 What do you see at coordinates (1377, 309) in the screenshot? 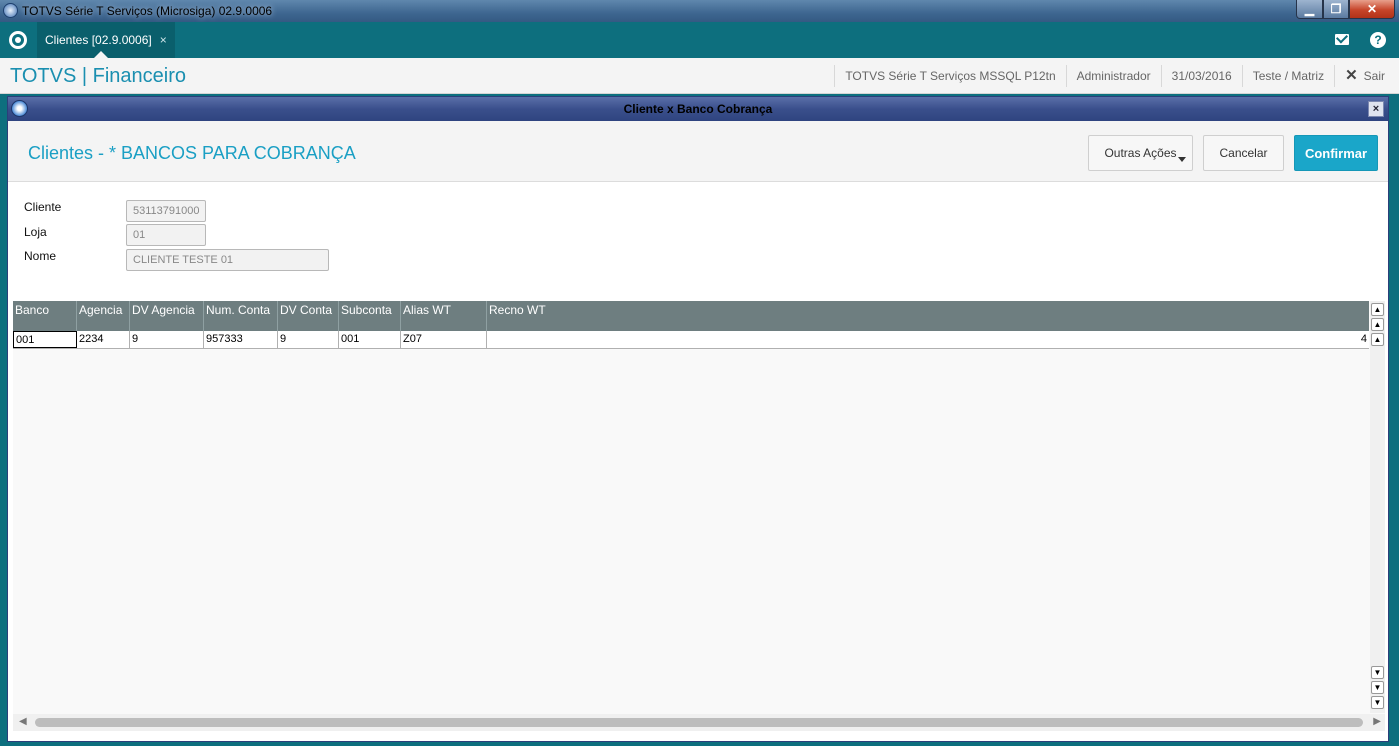
I see `scroll-top-icon: ▲` at bounding box center [1377, 309].